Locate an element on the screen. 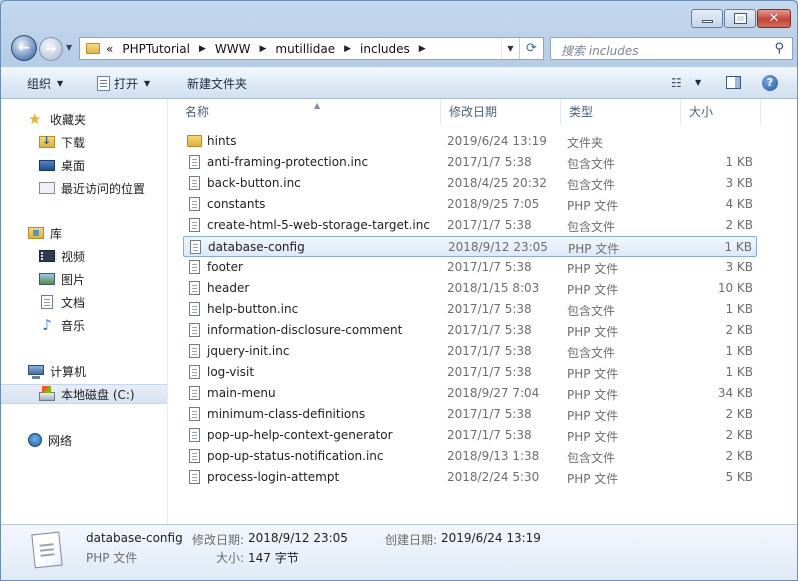 The image size is (798, 581). details-file-type: PHP 文件 is located at coordinates (112, 558).